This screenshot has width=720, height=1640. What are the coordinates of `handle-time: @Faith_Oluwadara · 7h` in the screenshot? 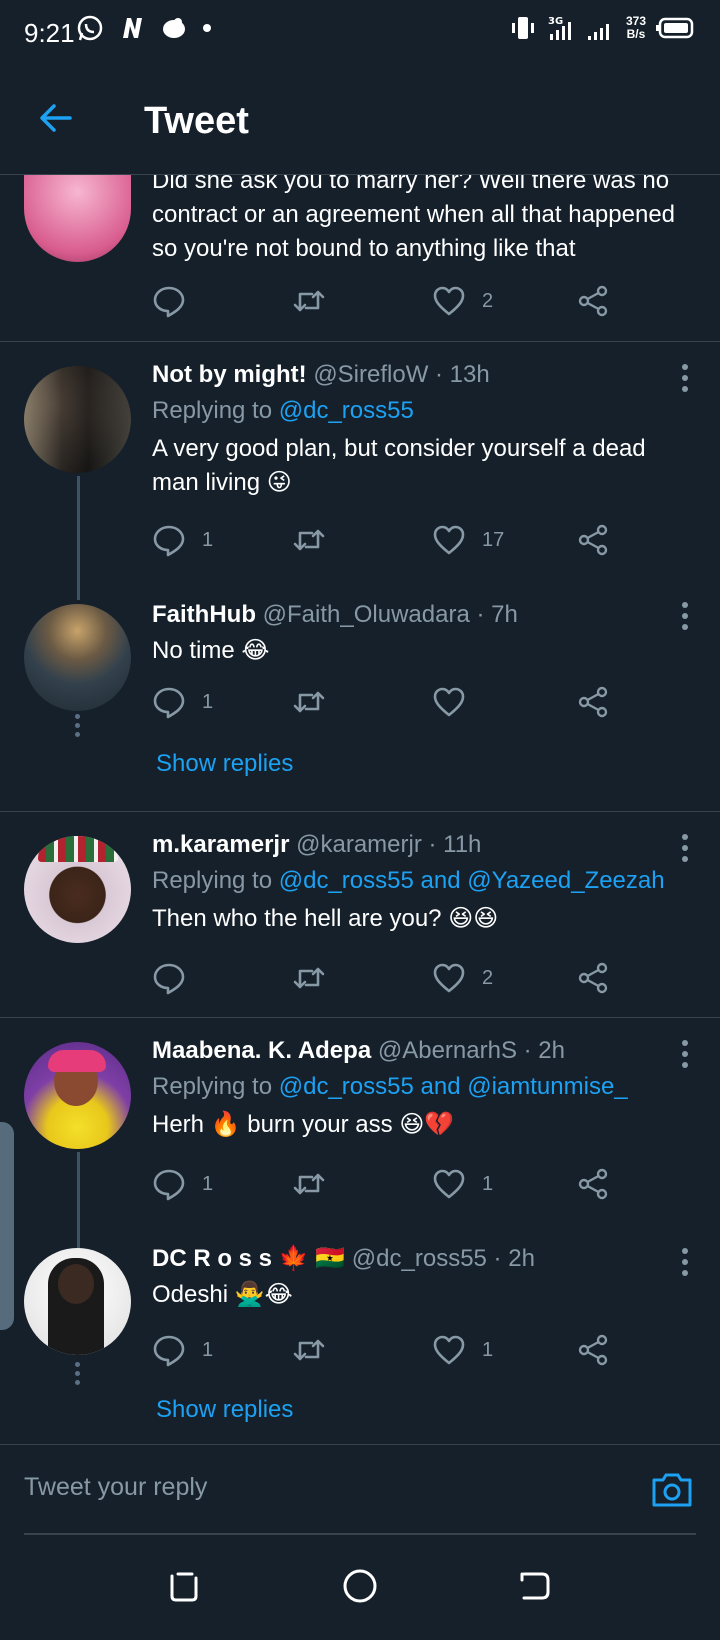 It's located at (390, 614).